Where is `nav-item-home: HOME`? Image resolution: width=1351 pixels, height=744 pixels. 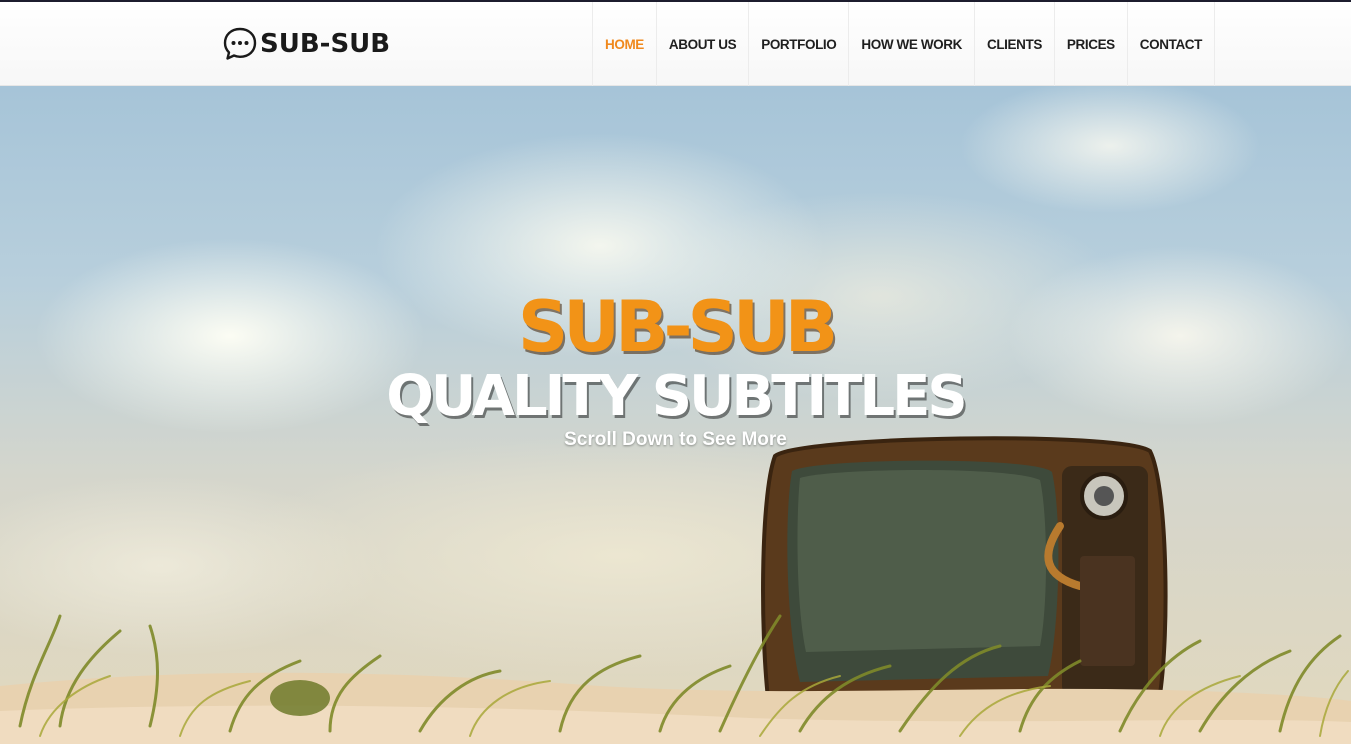 nav-item-home: HOME is located at coordinates (625, 44).